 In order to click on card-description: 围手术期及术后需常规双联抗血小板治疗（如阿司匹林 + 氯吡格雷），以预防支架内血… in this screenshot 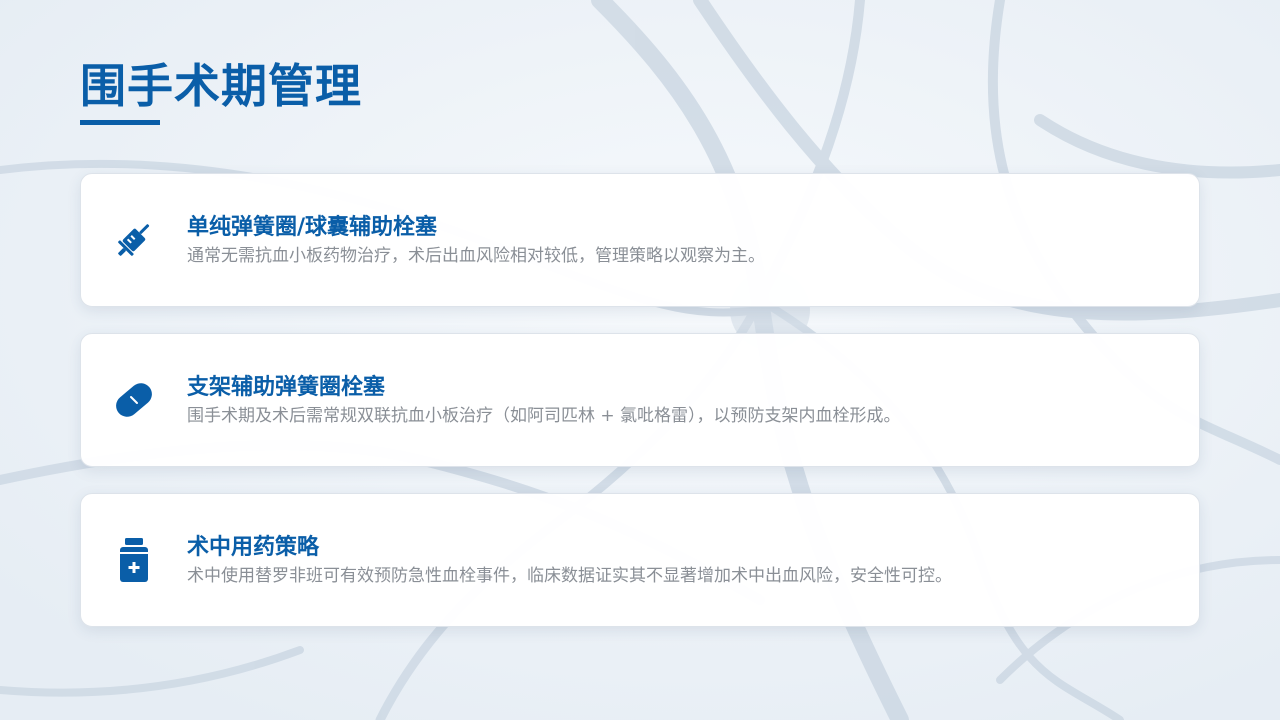, I will do `click(544, 416)`.